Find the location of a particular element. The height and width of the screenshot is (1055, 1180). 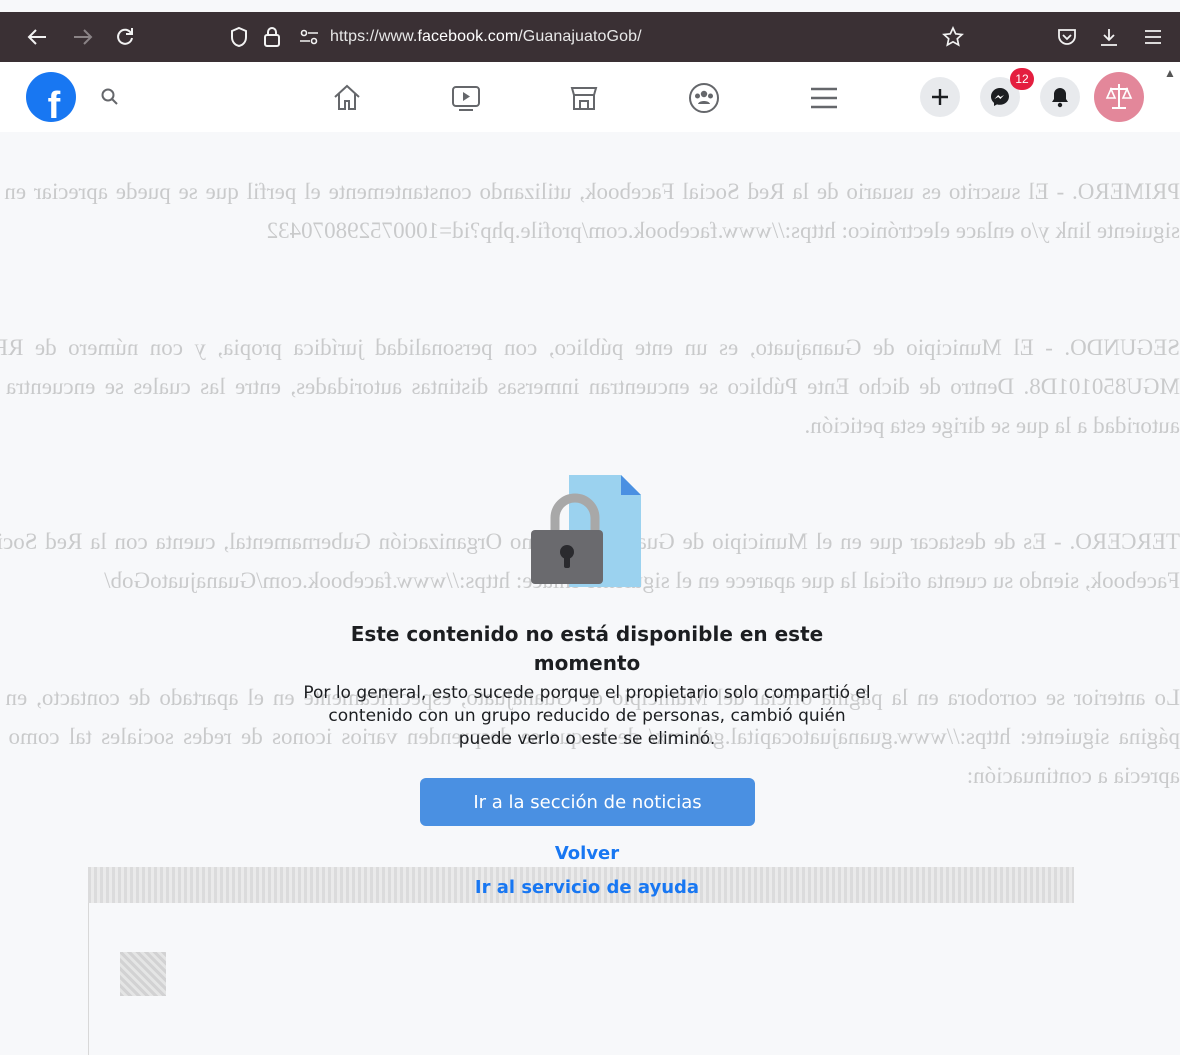

home-icon is located at coordinates (347, 98).